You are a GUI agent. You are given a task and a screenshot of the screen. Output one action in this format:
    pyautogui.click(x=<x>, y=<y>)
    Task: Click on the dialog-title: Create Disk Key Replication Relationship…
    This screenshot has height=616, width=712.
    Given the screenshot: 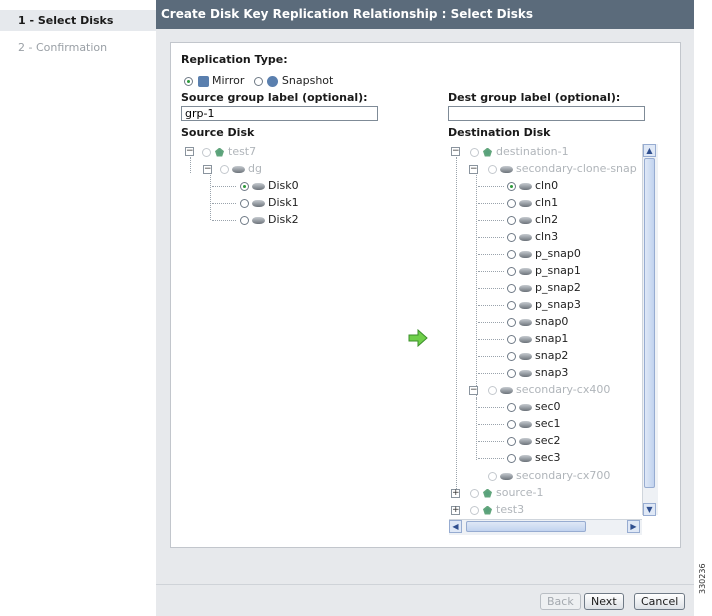 What is the action you would take?
    pyautogui.click(x=425, y=14)
    